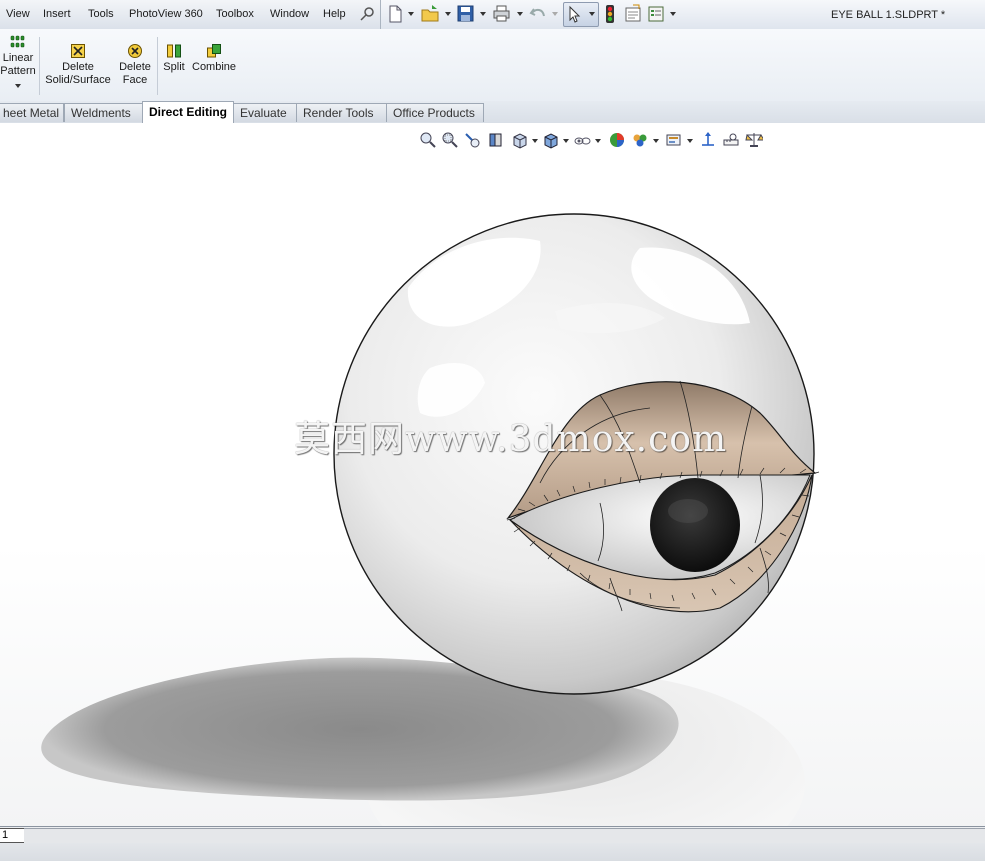 The image size is (985, 861). What do you see at coordinates (78, 80) in the screenshot?
I see `delete-solid-label-2: Solid/Surface` at bounding box center [78, 80].